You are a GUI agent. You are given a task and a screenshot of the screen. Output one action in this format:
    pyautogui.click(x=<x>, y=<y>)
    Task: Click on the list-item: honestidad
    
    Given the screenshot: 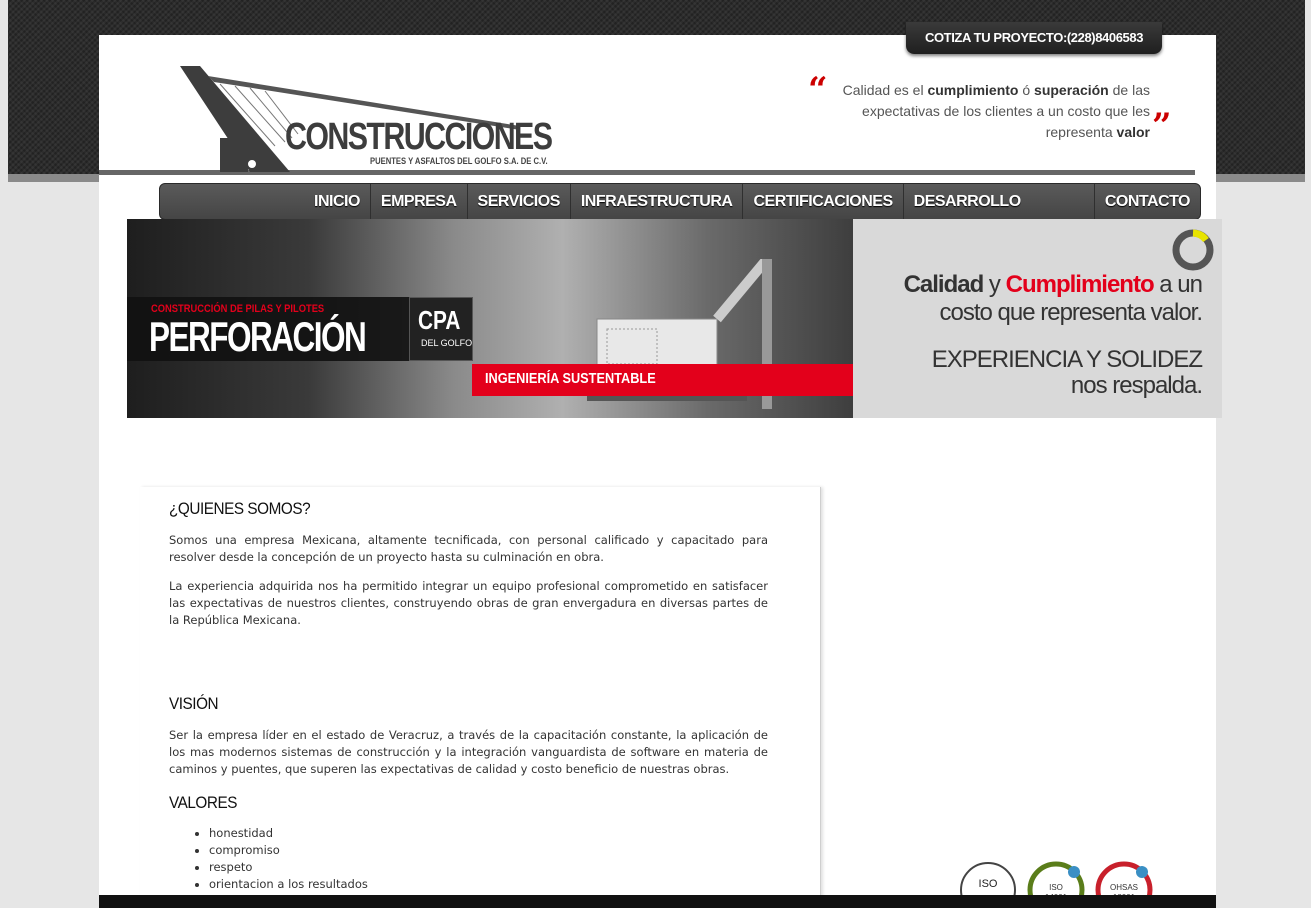 What is the action you would take?
    pyautogui.click(x=288, y=833)
    